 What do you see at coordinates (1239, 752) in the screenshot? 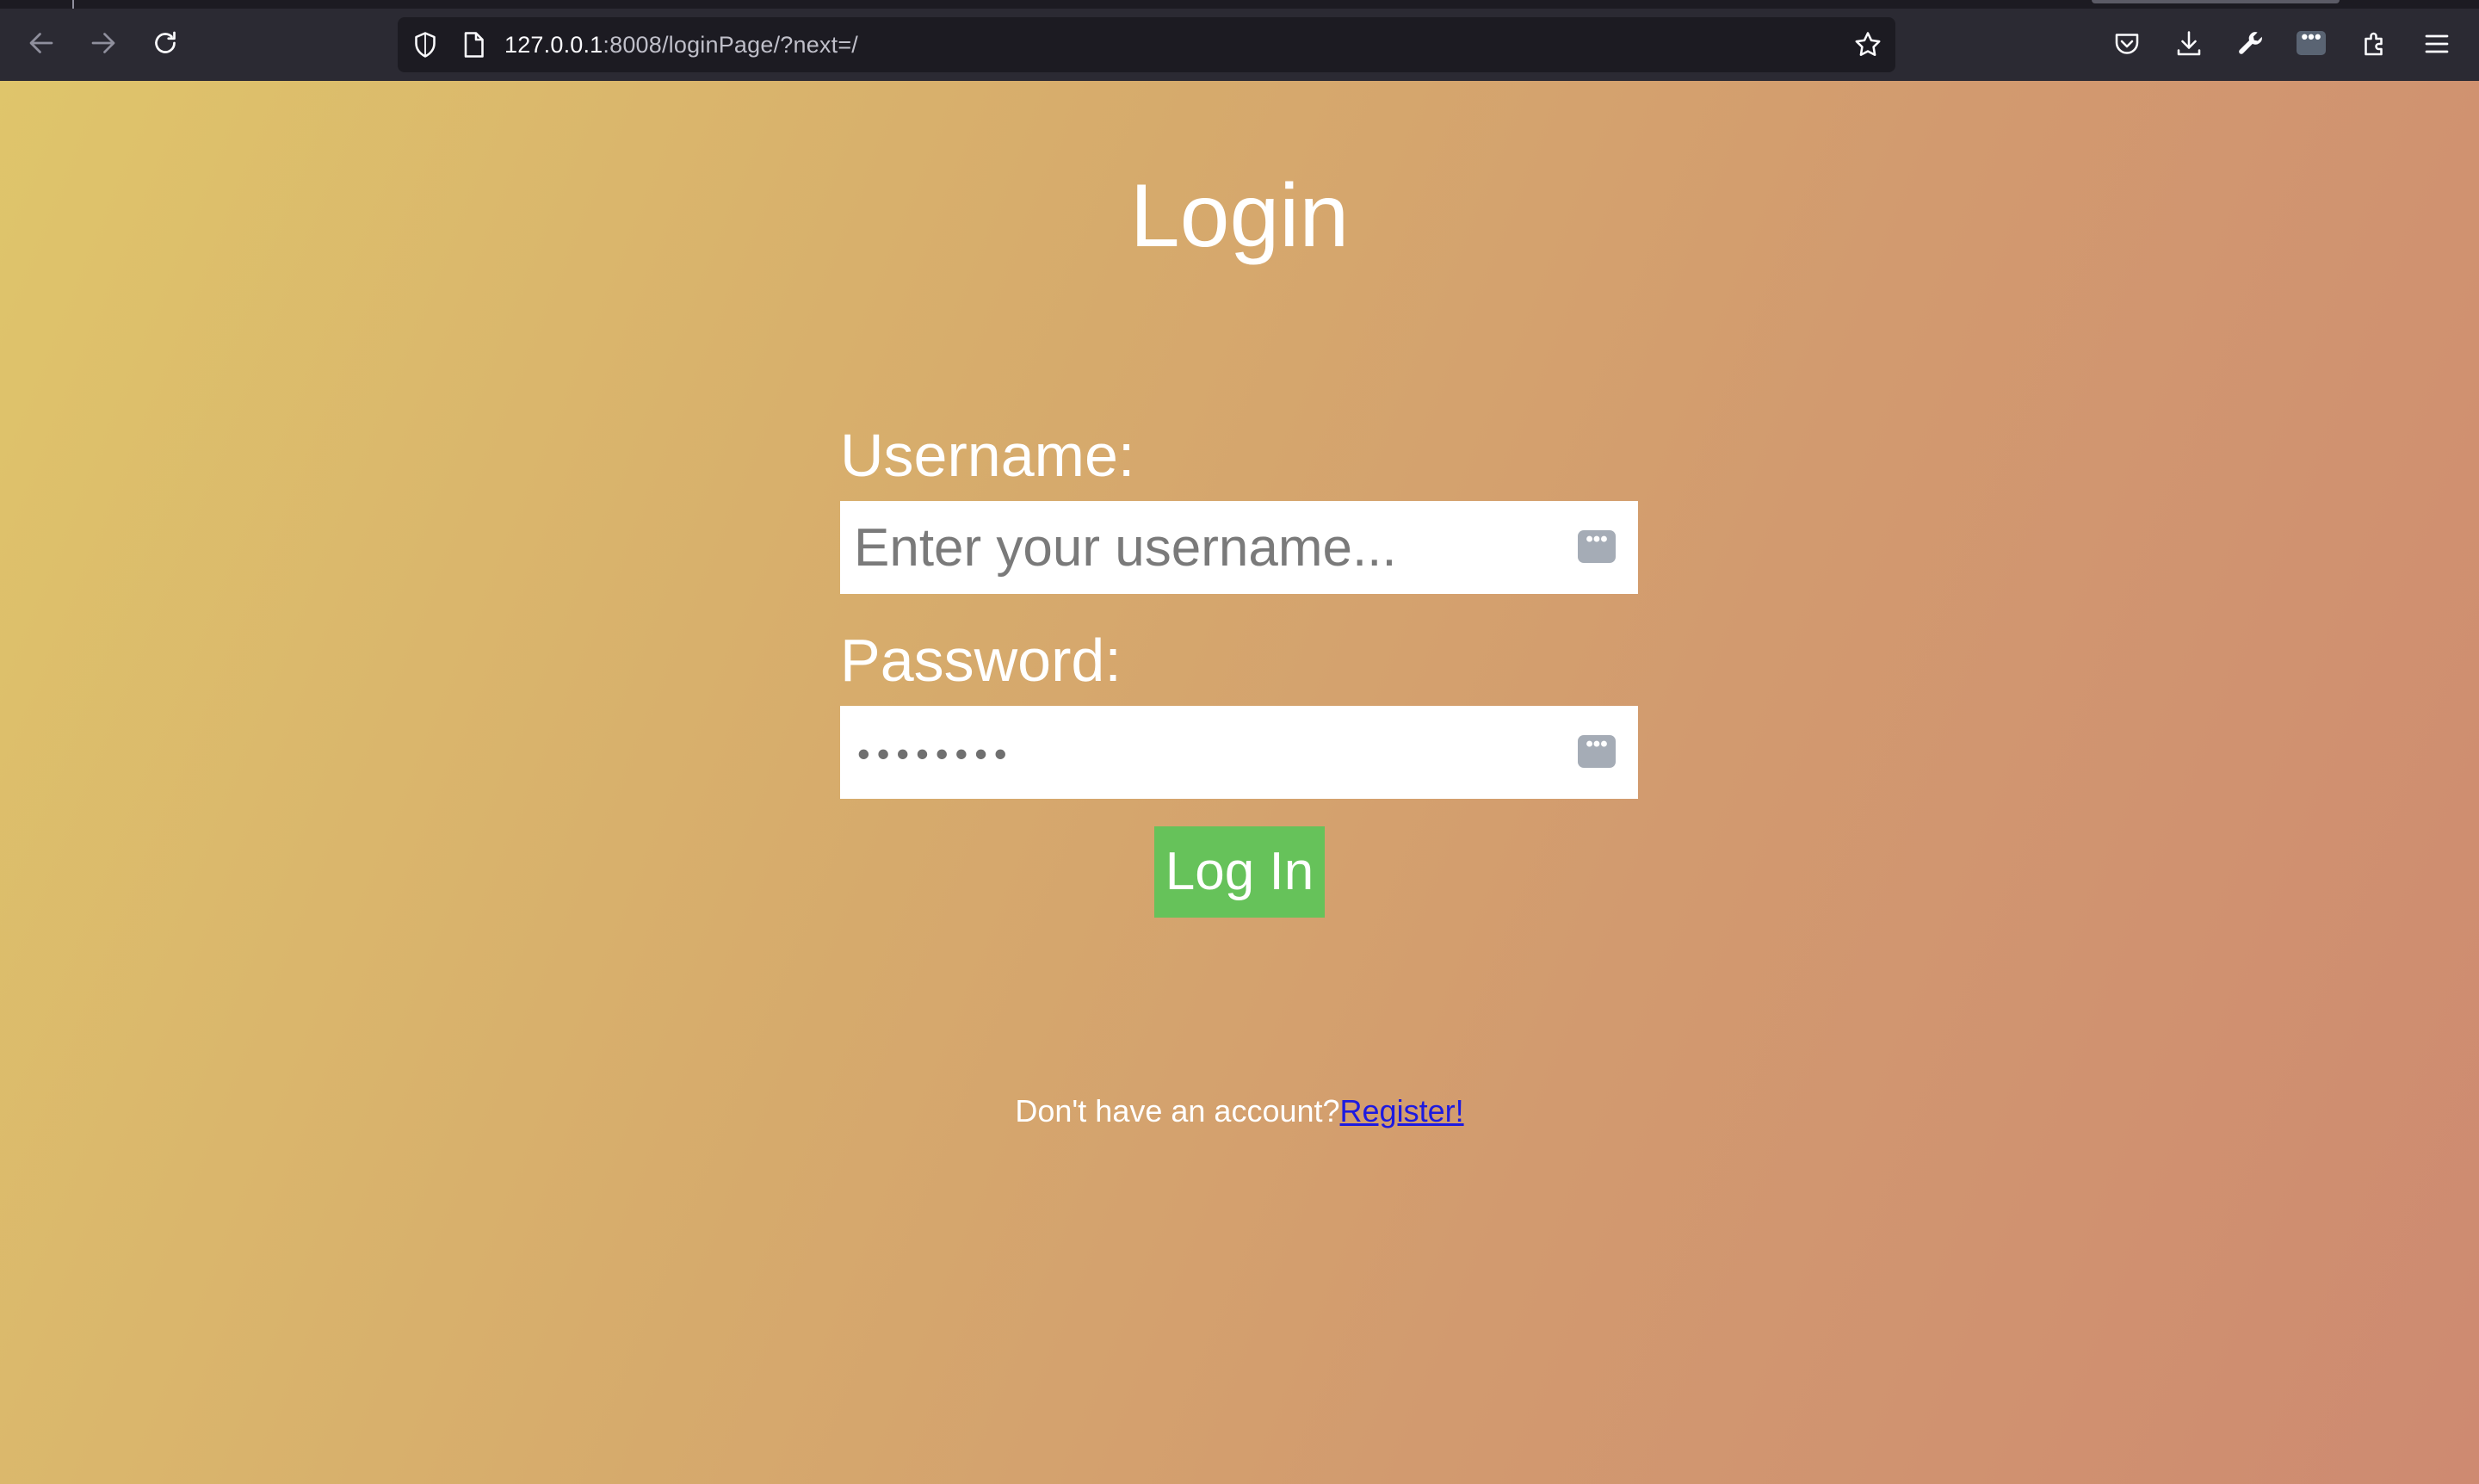
I see `password-field: •••••••• •••` at bounding box center [1239, 752].